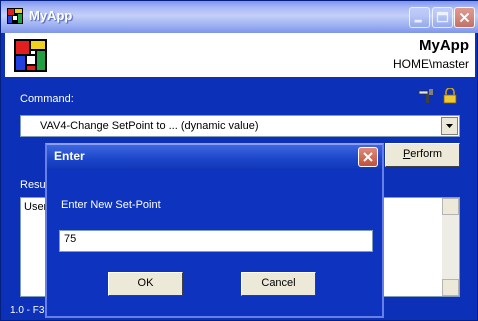  Describe the element at coordinates (426, 96) in the screenshot. I see `tool-icon` at that location.